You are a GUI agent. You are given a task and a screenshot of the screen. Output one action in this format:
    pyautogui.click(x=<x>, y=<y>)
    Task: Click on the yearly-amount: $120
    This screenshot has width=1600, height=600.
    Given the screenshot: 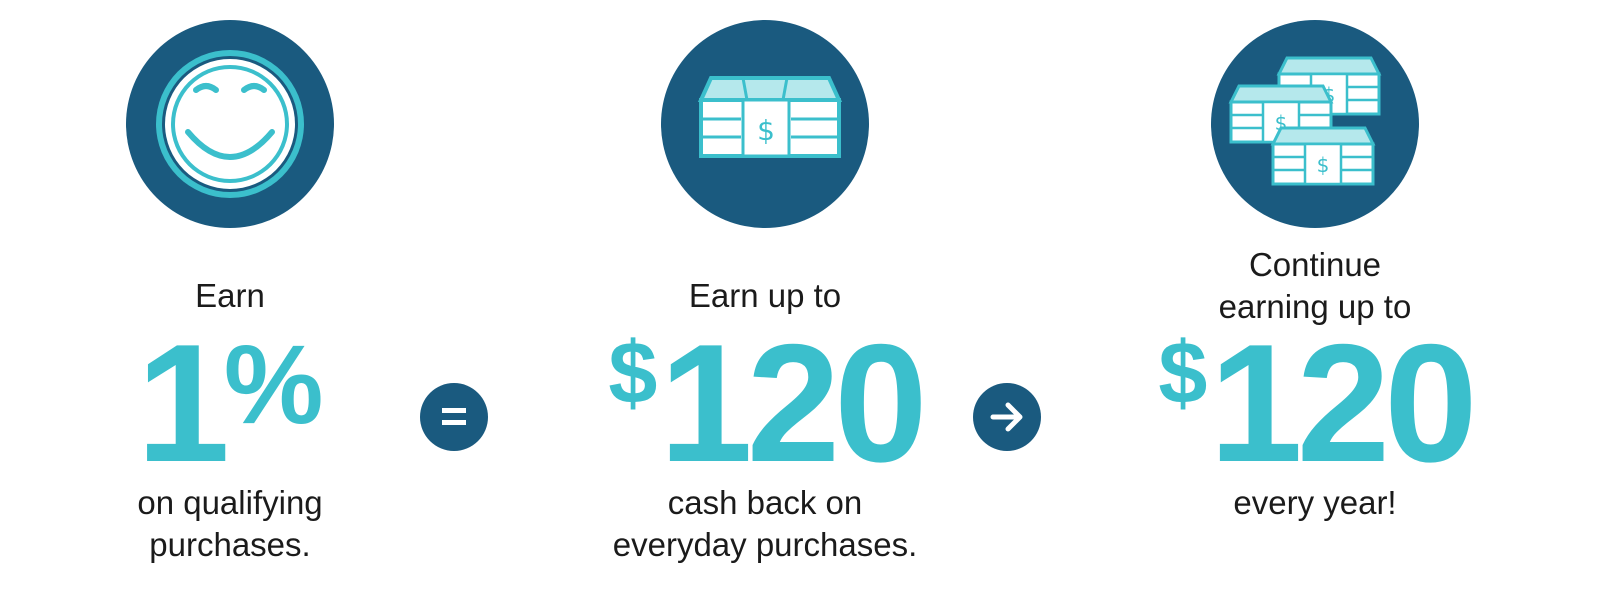 What is the action you would take?
    pyautogui.click(x=1315, y=403)
    